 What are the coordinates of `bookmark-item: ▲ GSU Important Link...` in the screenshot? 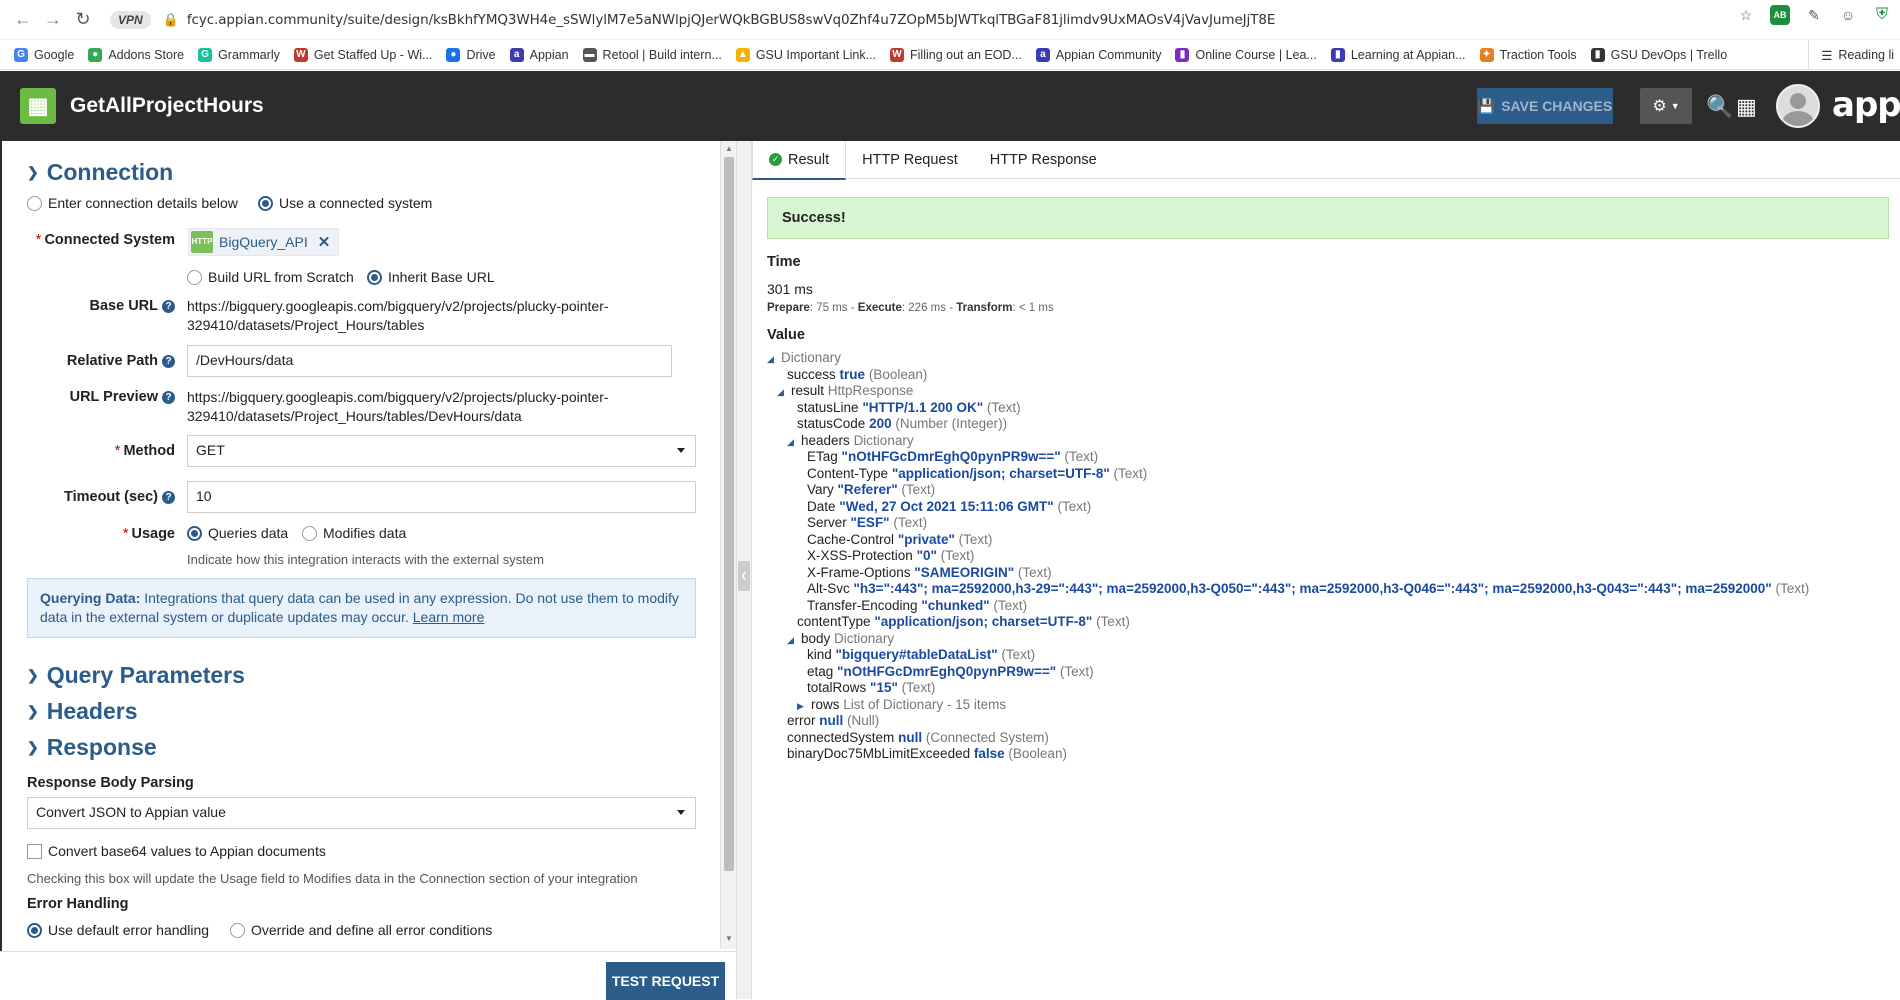 It's located at (805, 54).